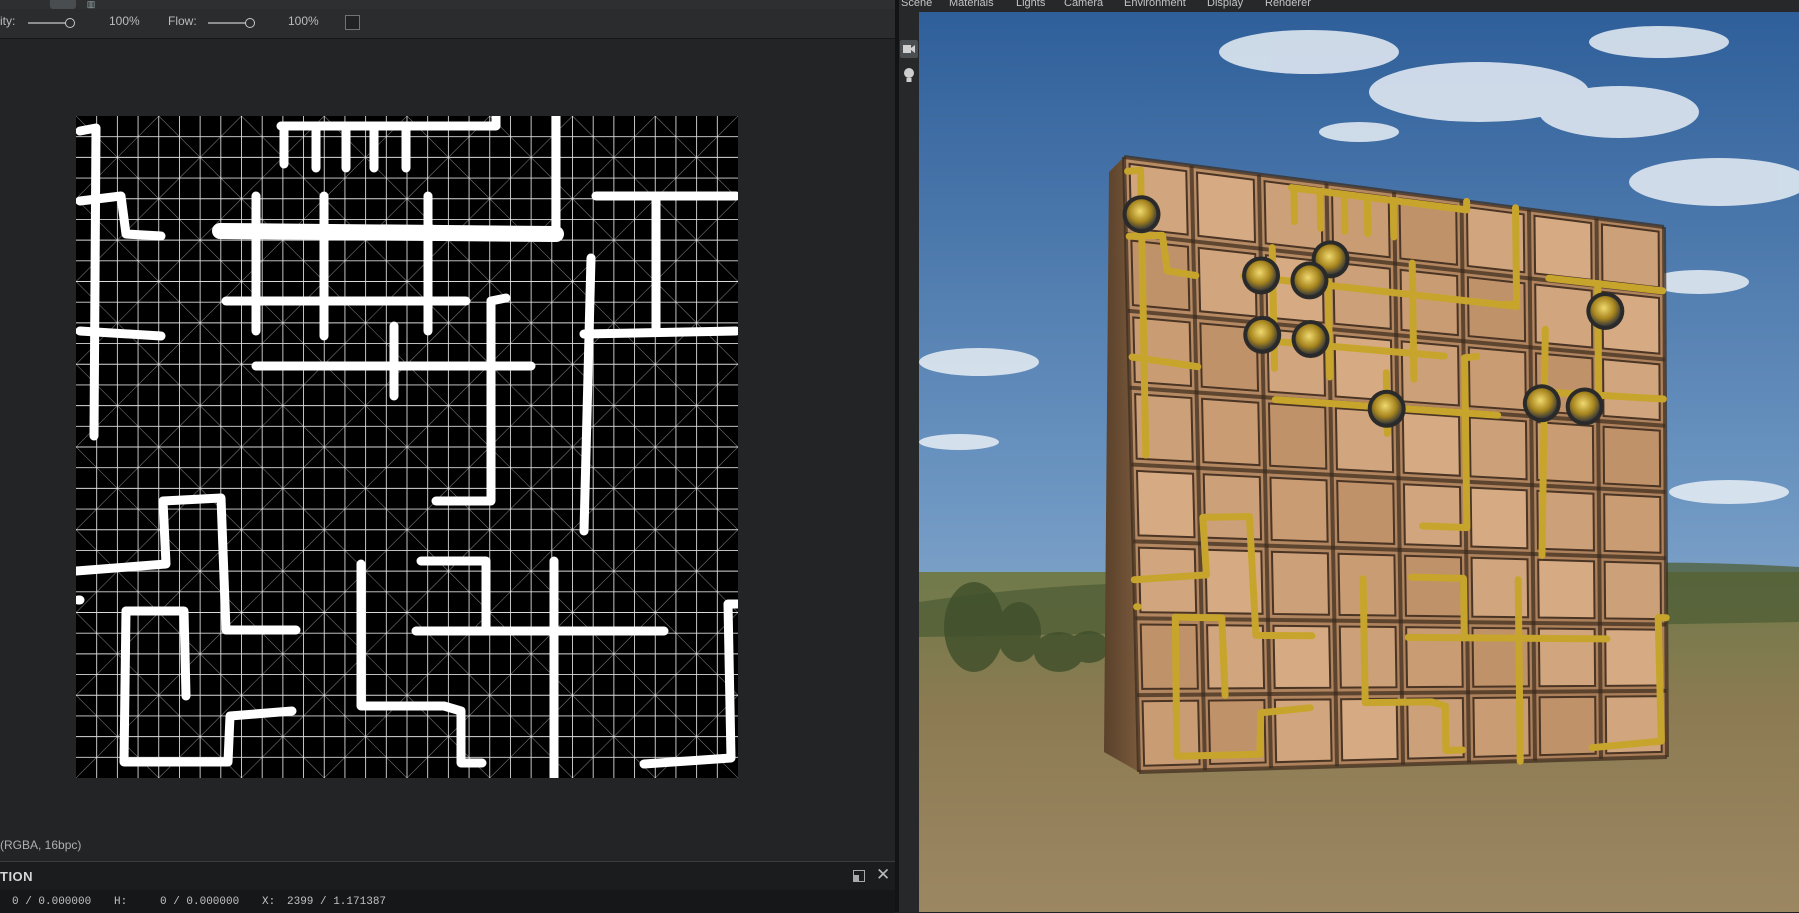  Describe the element at coordinates (1083, 4) in the screenshot. I see `menu-camera: Camera` at that location.